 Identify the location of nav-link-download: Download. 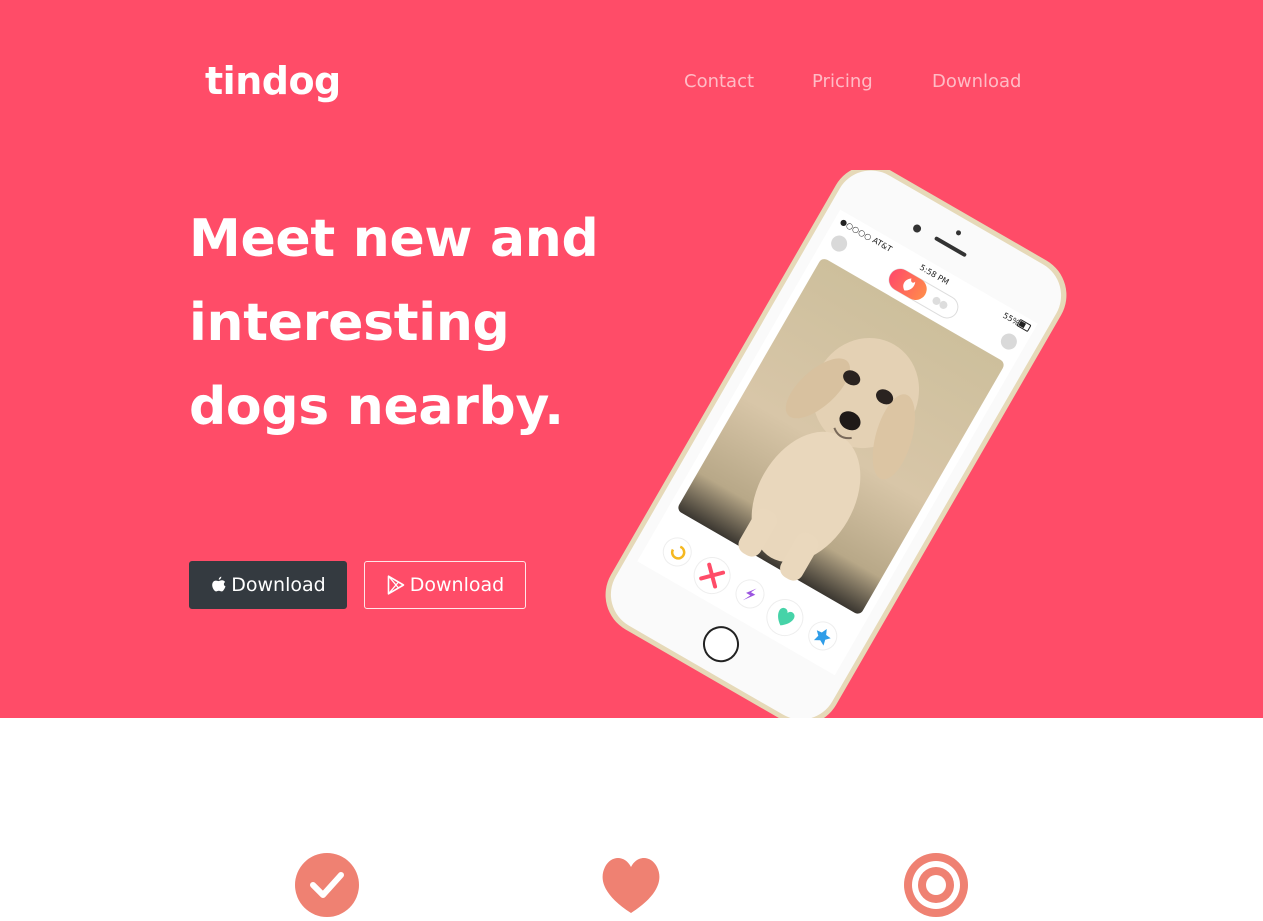
(976, 82).